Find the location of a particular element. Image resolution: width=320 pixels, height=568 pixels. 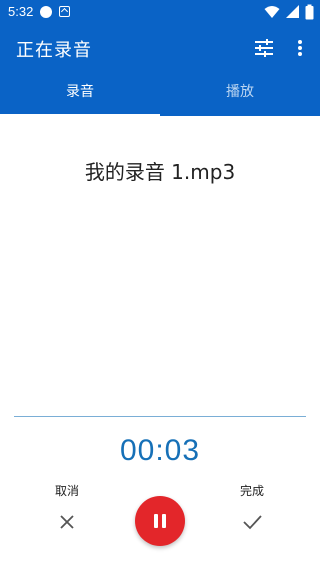

tab-playback-label: 播放 is located at coordinates (240, 92).